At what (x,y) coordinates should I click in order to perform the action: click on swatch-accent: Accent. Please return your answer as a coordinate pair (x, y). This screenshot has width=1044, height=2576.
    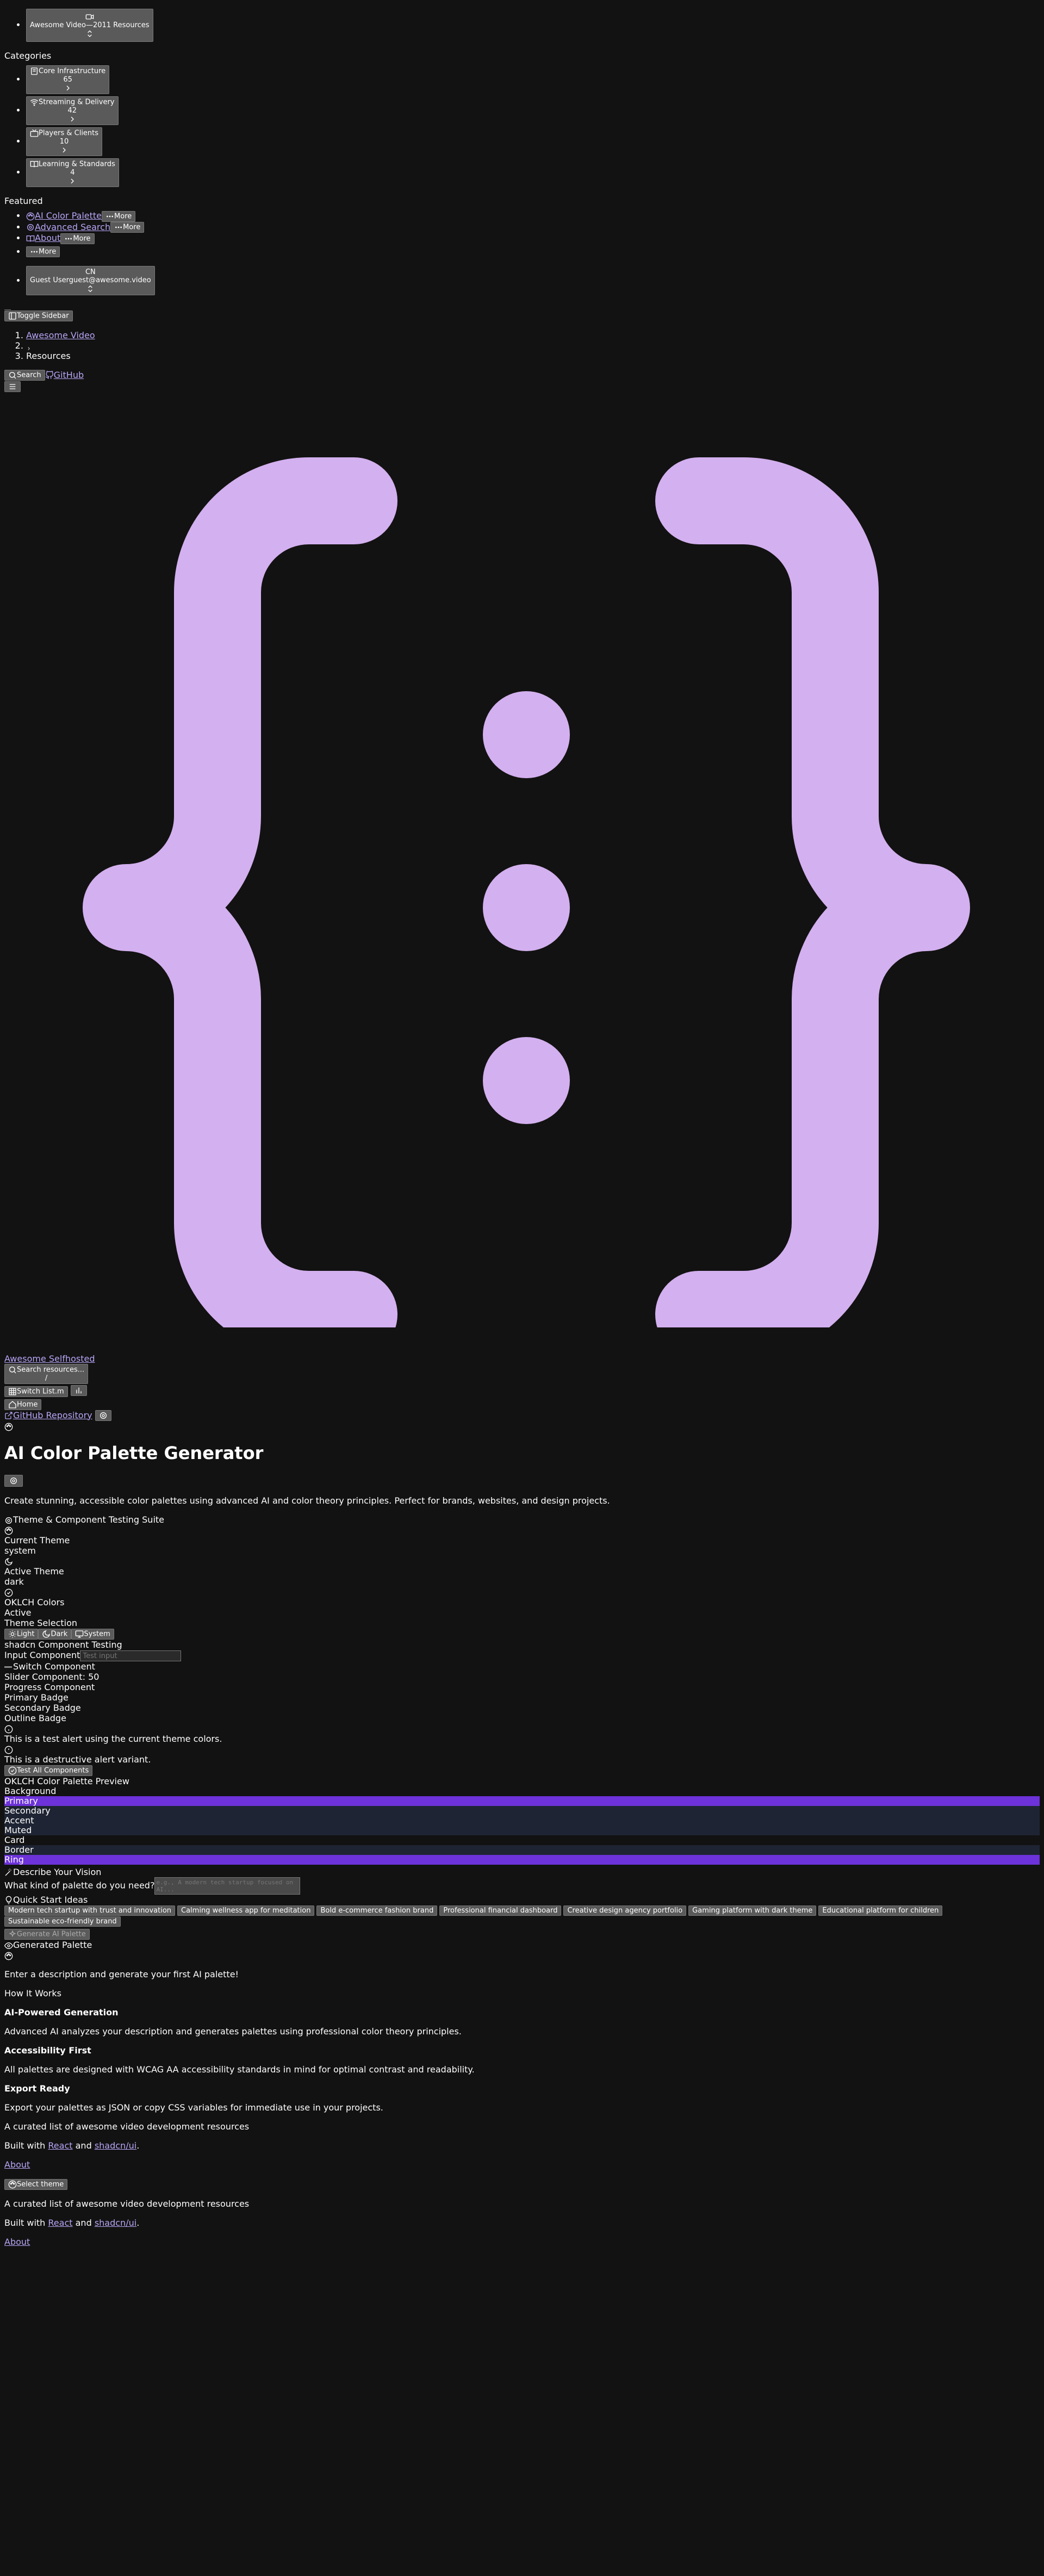
    Looking at the image, I should click on (522, 1821).